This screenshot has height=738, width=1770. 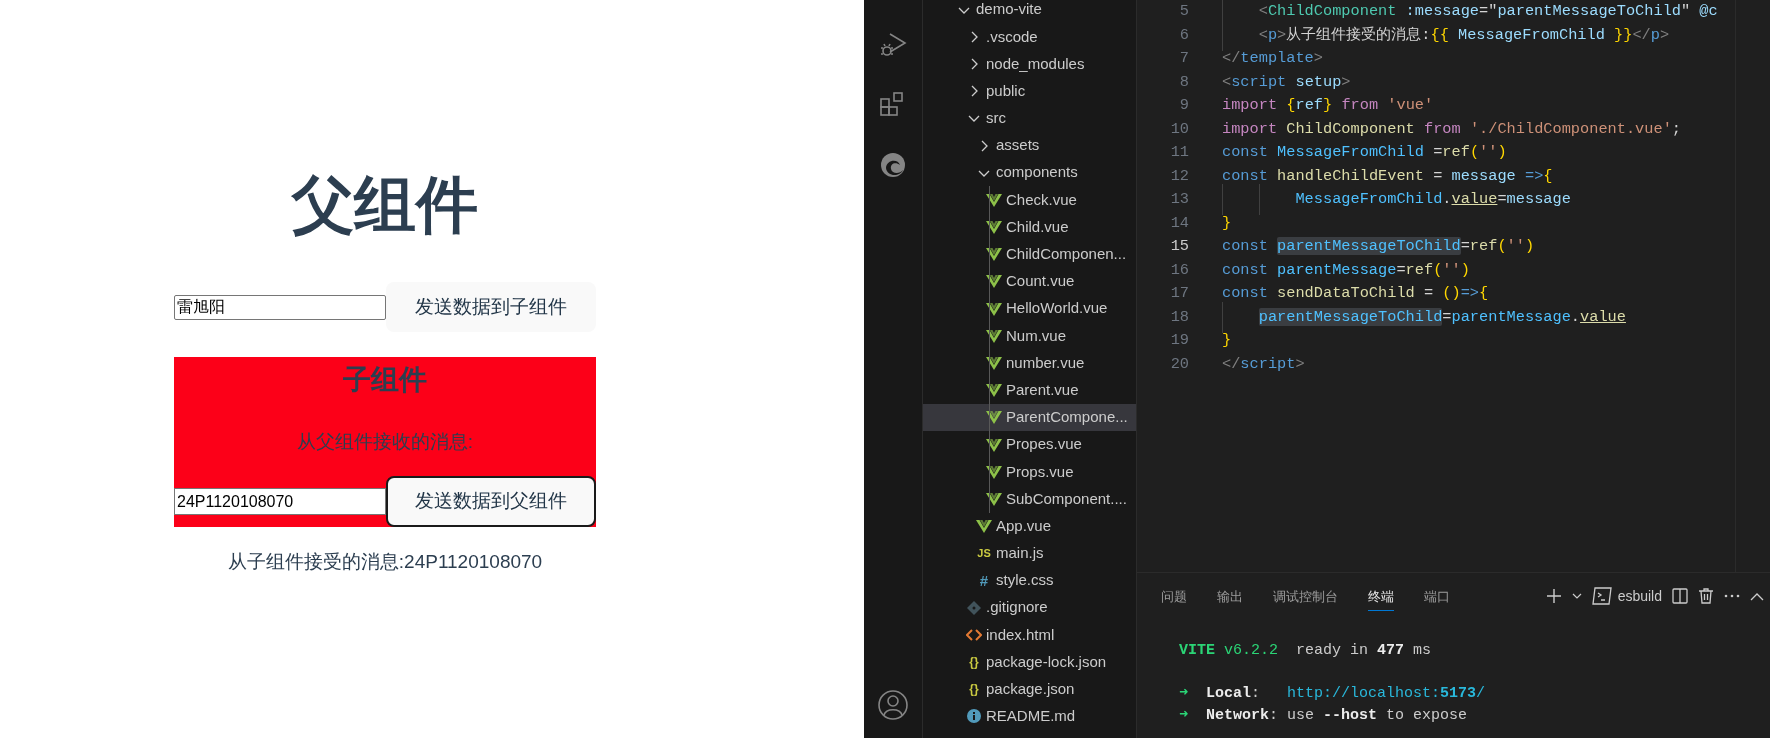 What do you see at coordinates (984, 581) in the screenshot?
I see `css-file-icon: #` at bounding box center [984, 581].